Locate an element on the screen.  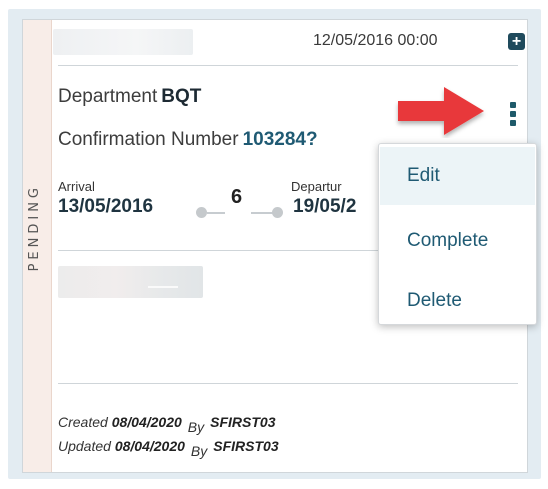
department-row: Department BQT is located at coordinates (129, 97).